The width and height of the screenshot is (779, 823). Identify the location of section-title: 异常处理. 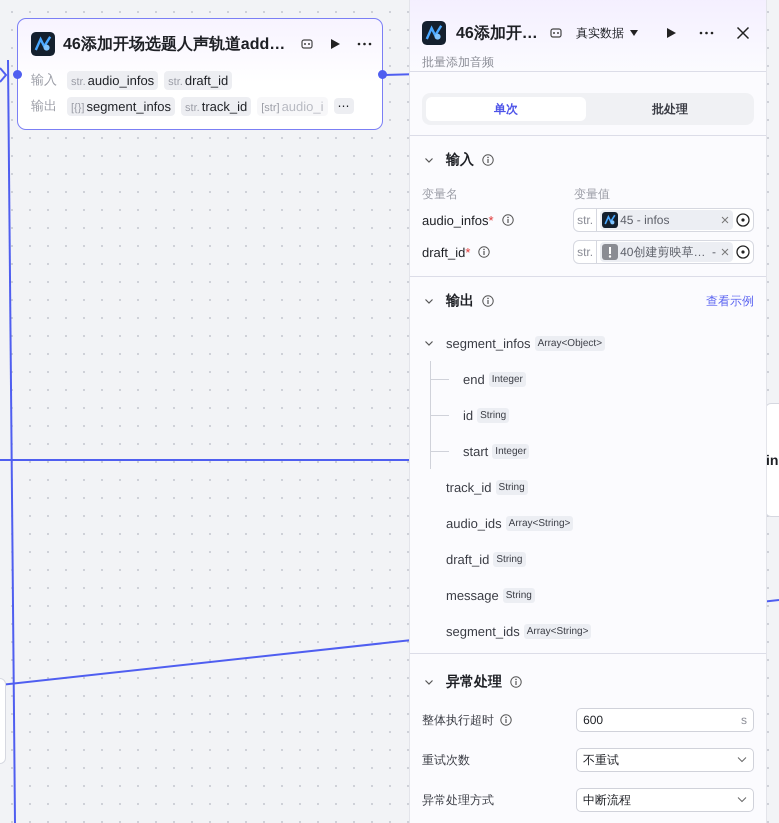
(474, 682).